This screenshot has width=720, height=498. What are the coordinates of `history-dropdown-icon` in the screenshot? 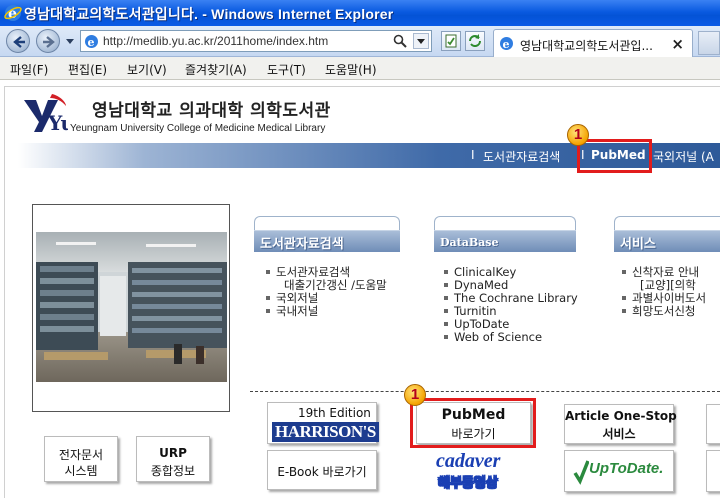 It's located at (70, 41).